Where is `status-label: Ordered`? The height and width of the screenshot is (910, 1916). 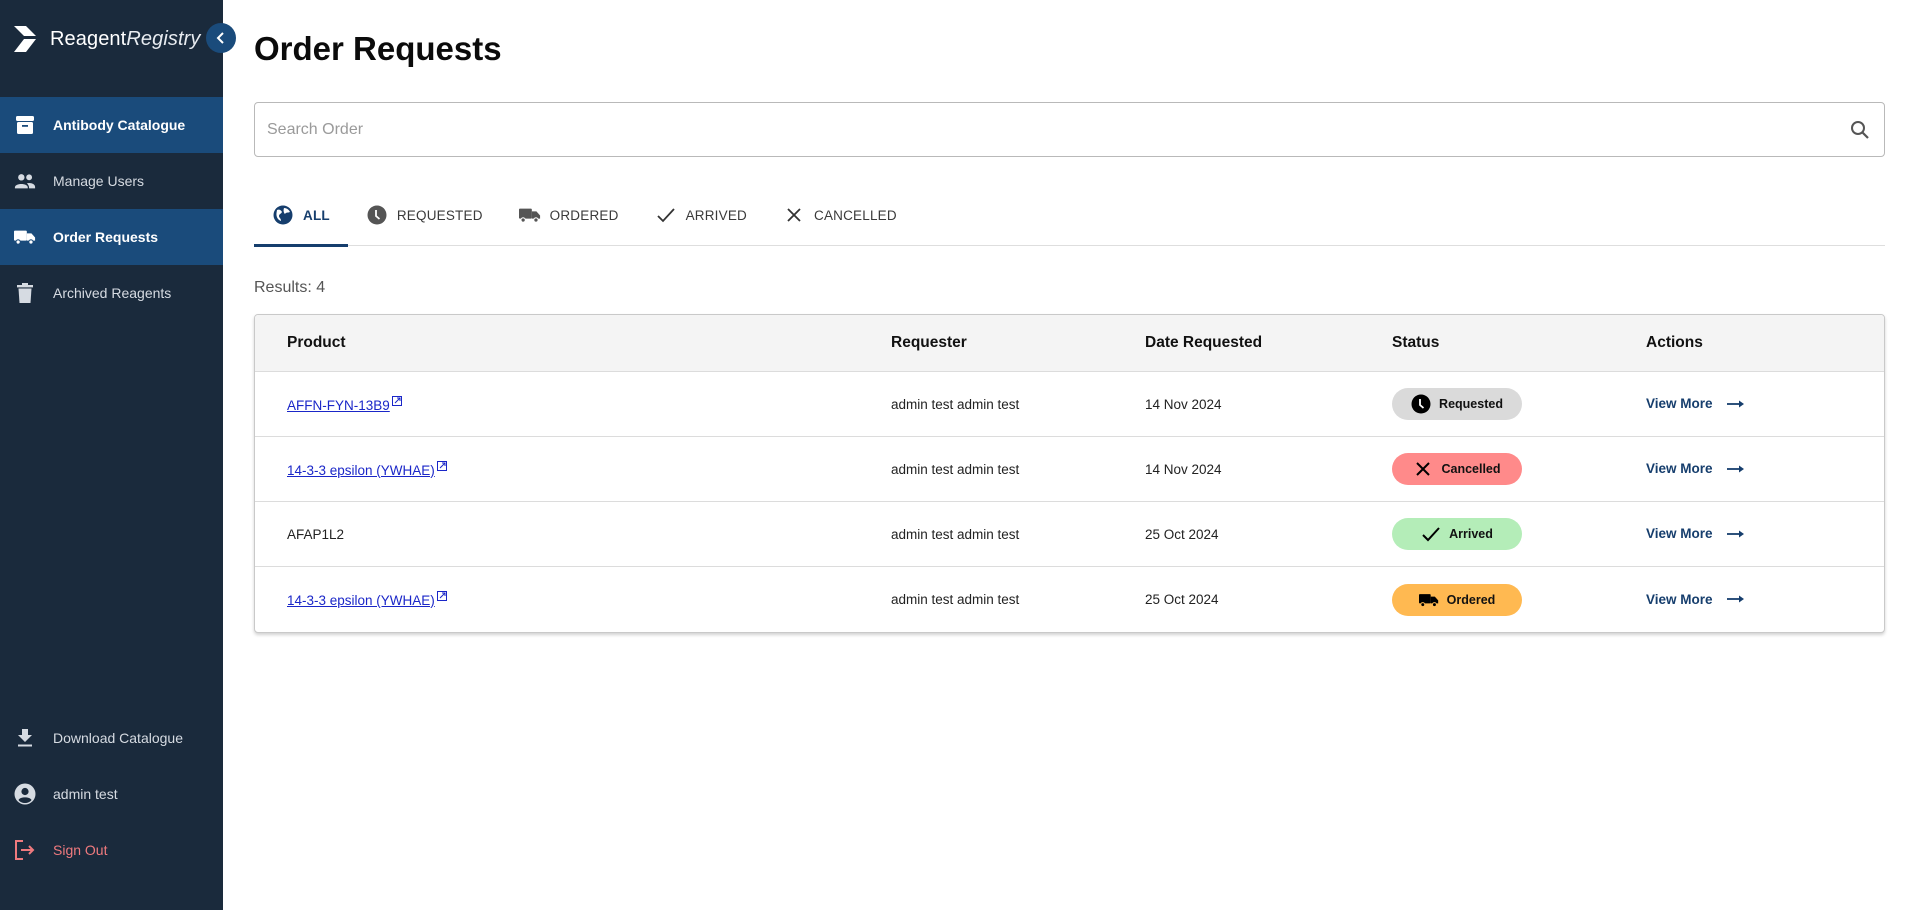
status-label: Ordered is located at coordinates (1471, 599).